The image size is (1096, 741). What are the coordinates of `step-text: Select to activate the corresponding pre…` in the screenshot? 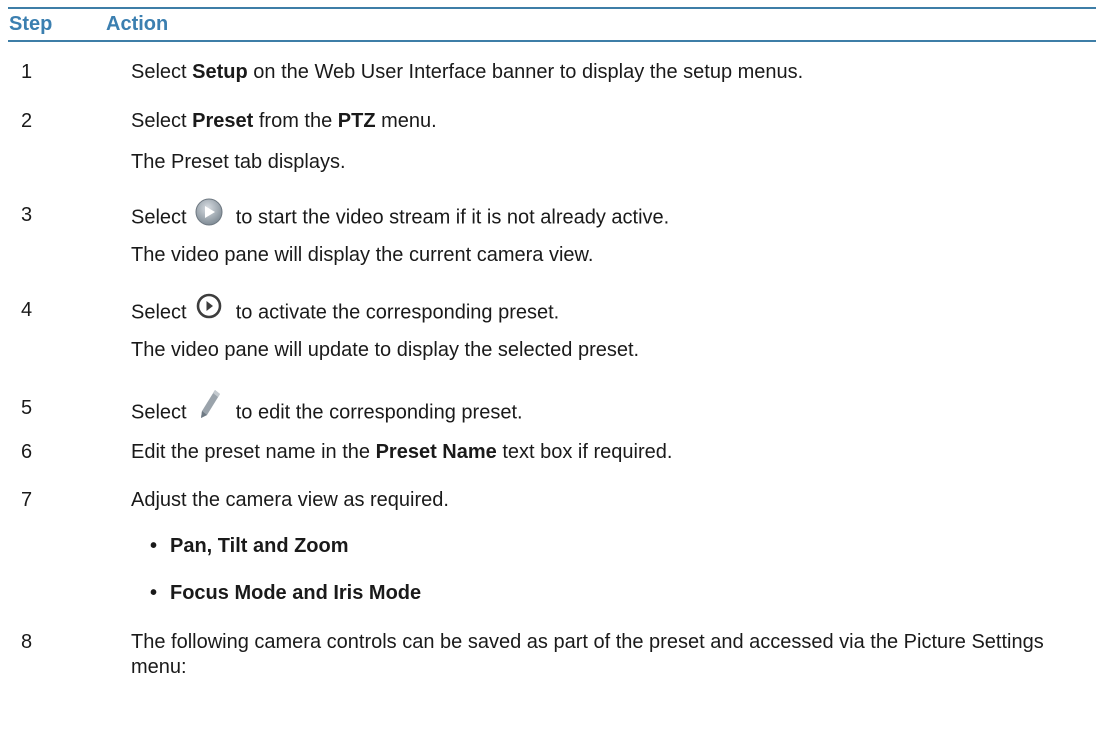 It's located at (345, 310).